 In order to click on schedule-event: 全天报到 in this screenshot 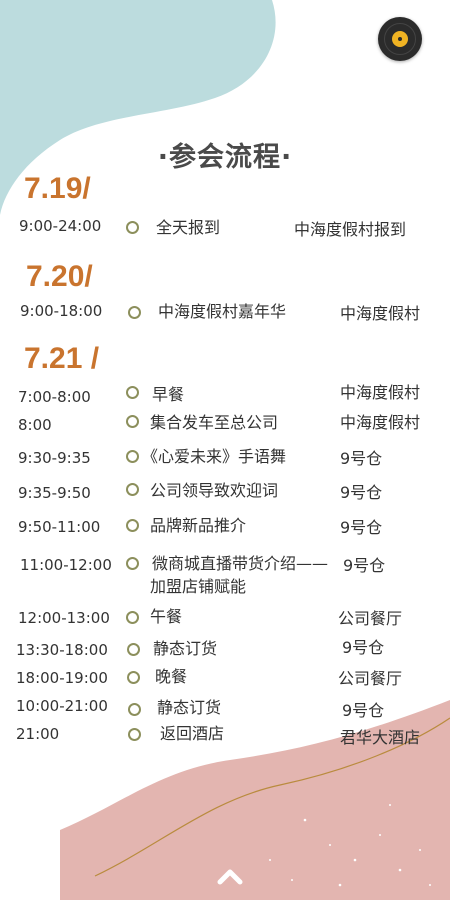, I will do `click(188, 227)`.